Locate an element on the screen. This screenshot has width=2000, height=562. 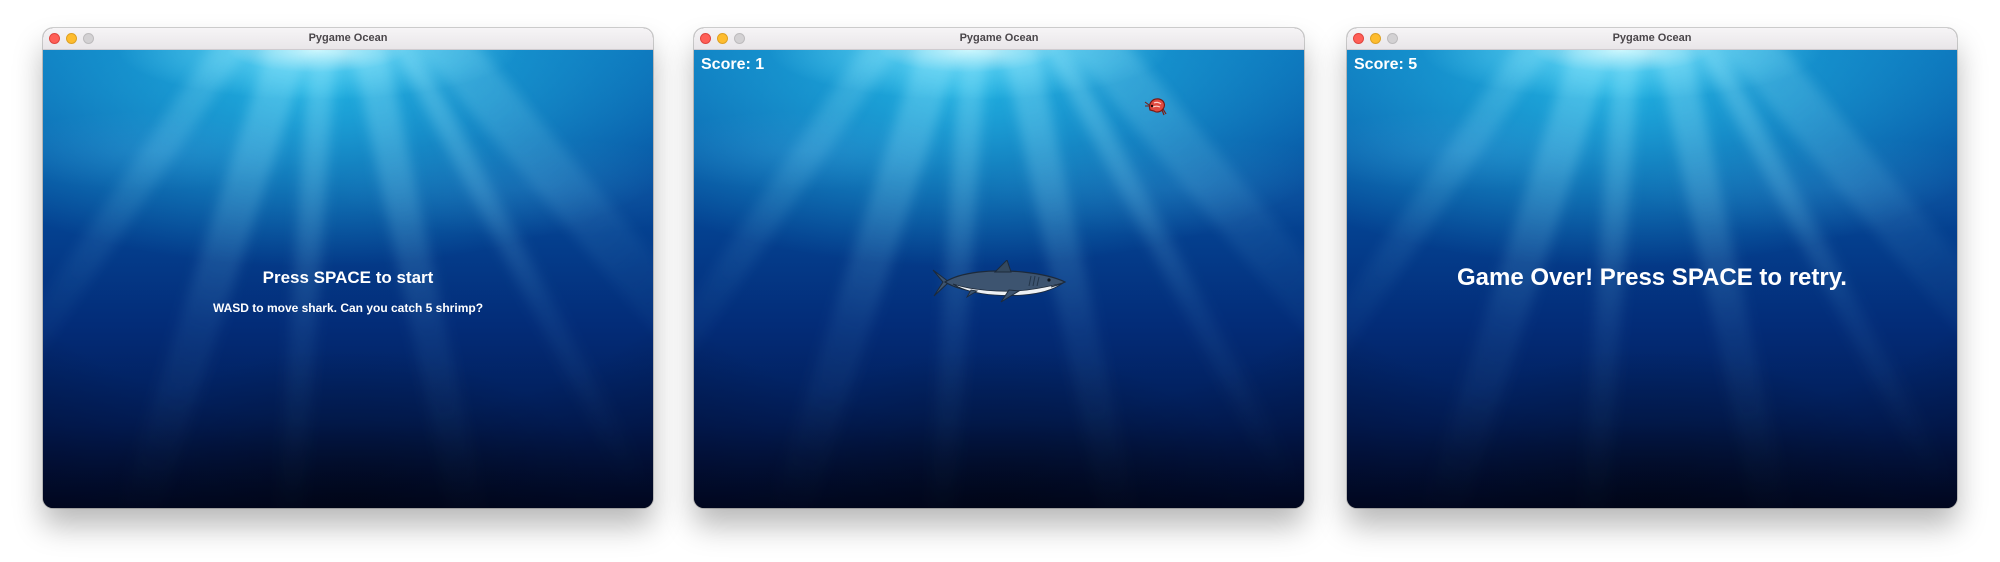
score-label: Score: 1 is located at coordinates (733, 64).